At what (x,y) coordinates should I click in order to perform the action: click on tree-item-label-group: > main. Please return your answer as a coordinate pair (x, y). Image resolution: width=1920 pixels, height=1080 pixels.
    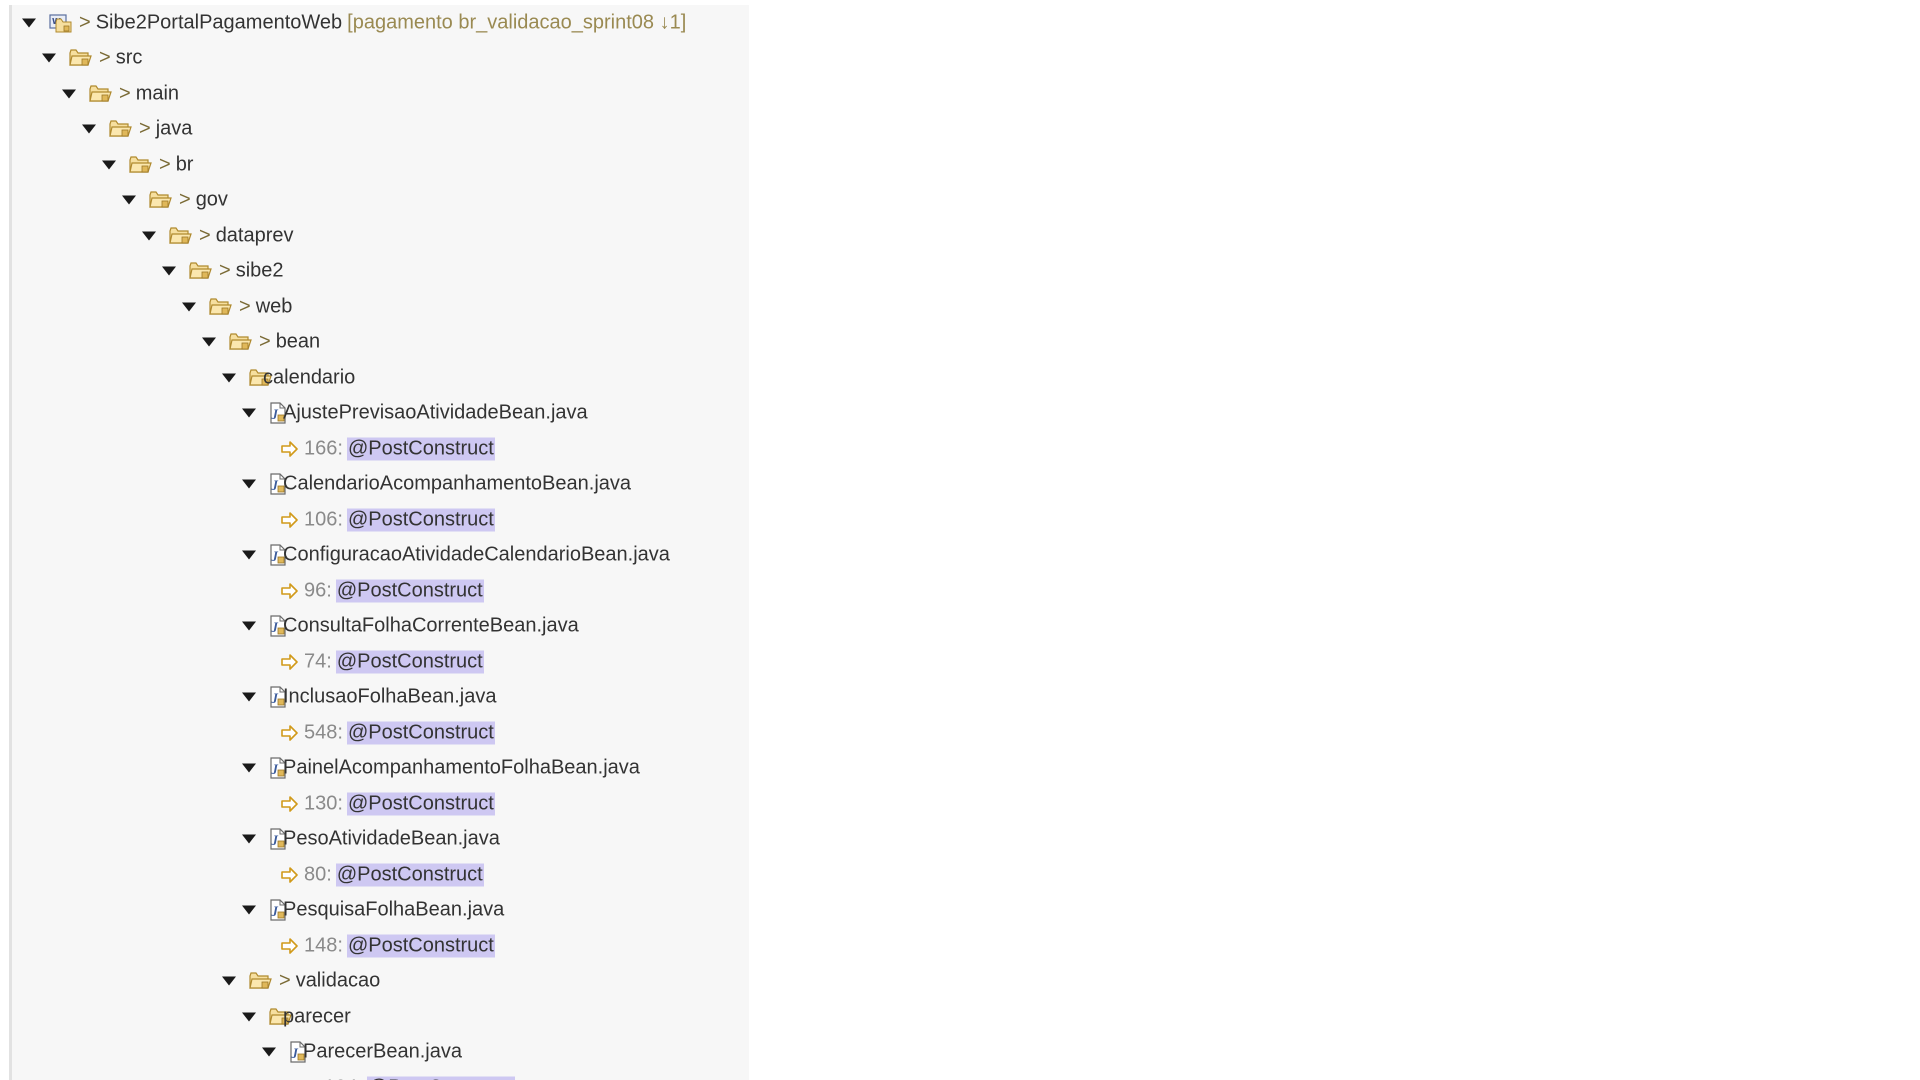
    Looking at the image, I should click on (149, 93).